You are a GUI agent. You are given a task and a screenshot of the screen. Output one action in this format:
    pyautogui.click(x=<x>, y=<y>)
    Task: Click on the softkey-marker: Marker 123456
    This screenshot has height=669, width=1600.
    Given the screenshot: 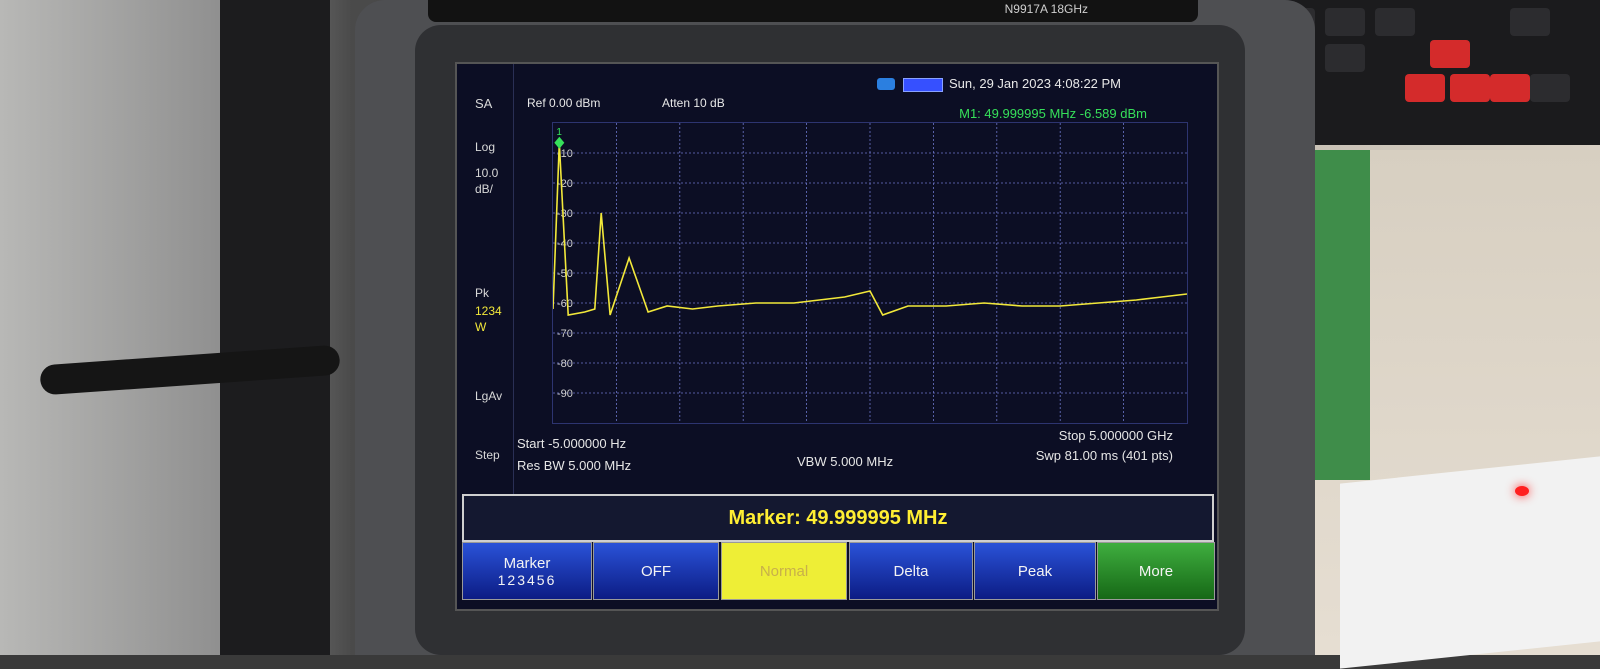 What is the action you would take?
    pyautogui.click(x=527, y=571)
    